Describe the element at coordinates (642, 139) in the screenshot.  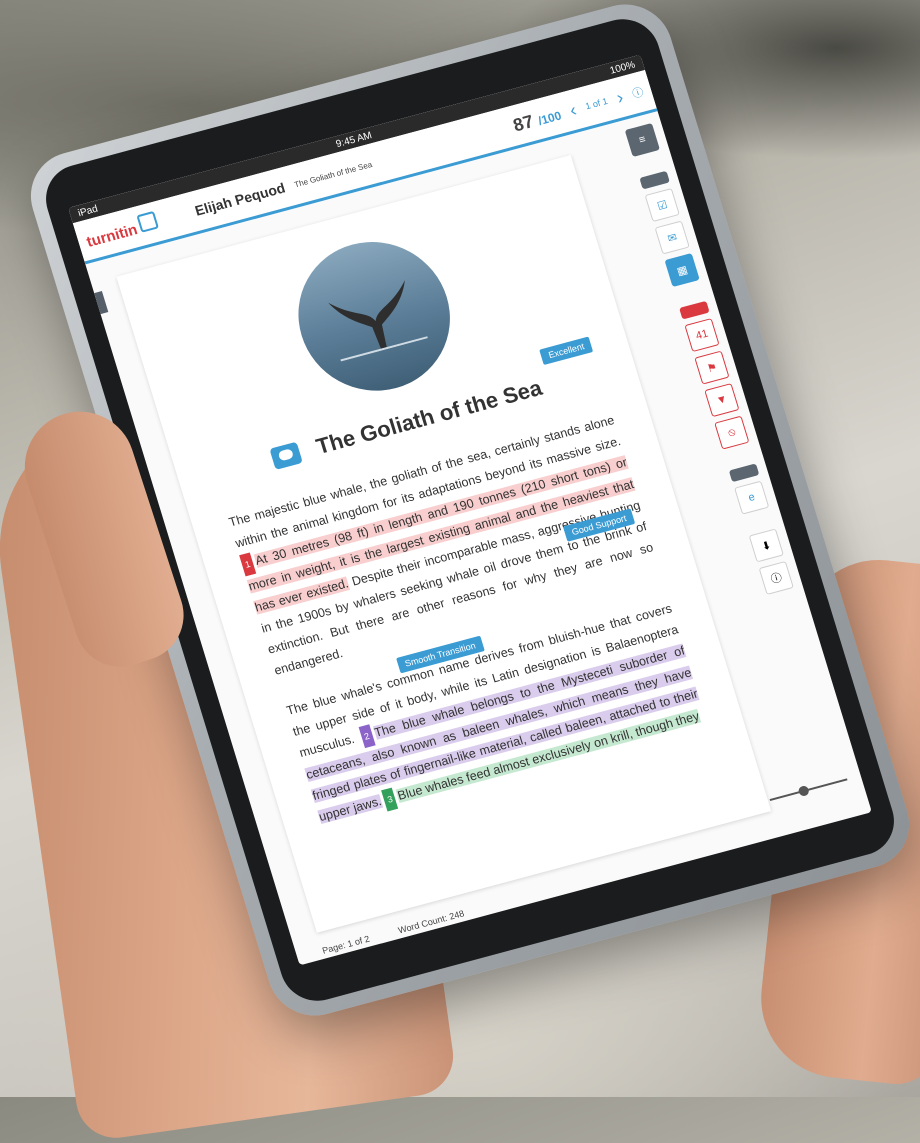
I see `layers-icon: ≡` at that location.